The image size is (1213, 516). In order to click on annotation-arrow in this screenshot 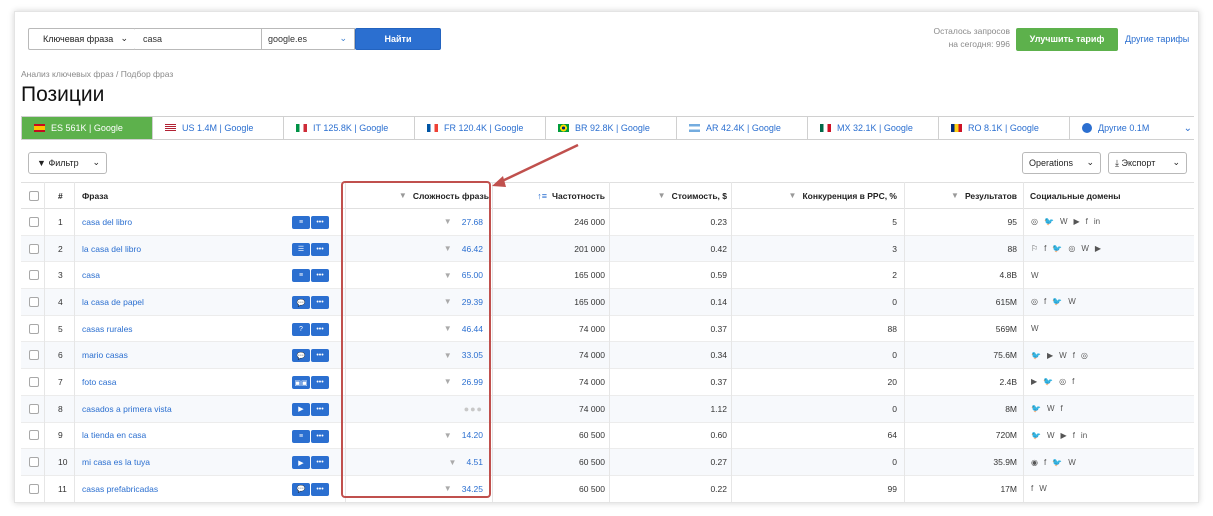, I will do `click(535, 165)`.